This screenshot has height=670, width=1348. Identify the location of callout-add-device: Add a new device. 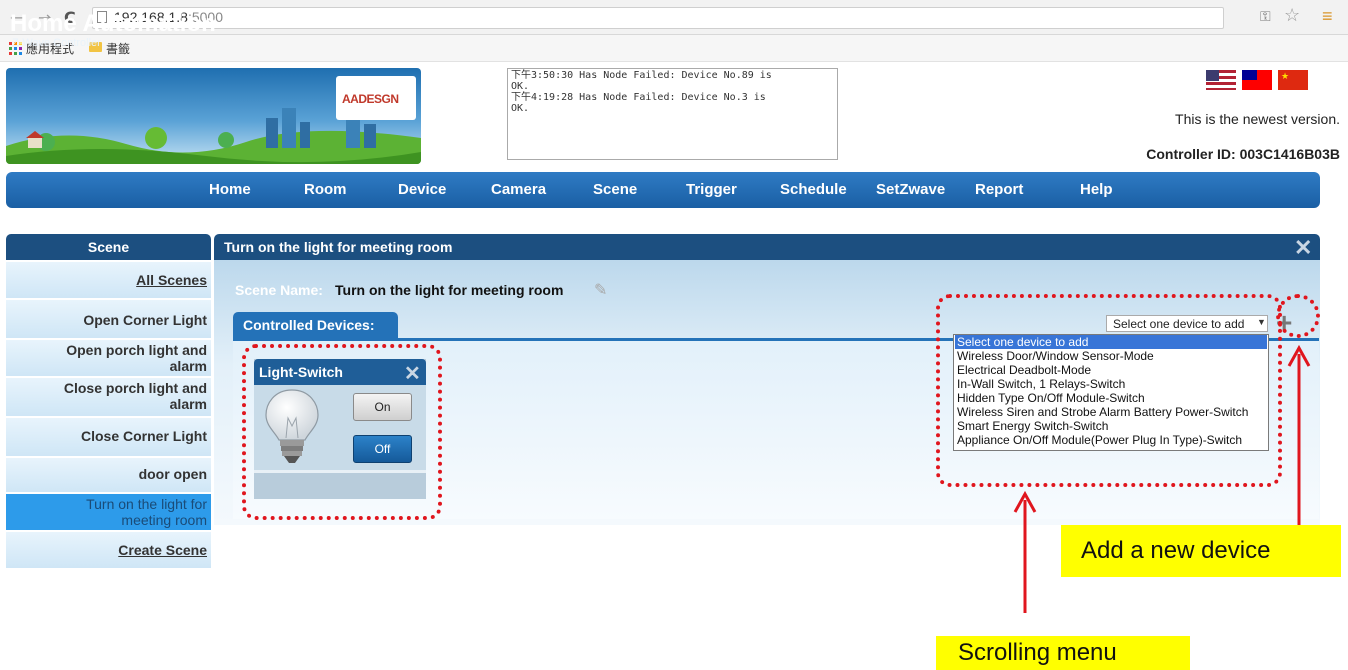
(1201, 551).